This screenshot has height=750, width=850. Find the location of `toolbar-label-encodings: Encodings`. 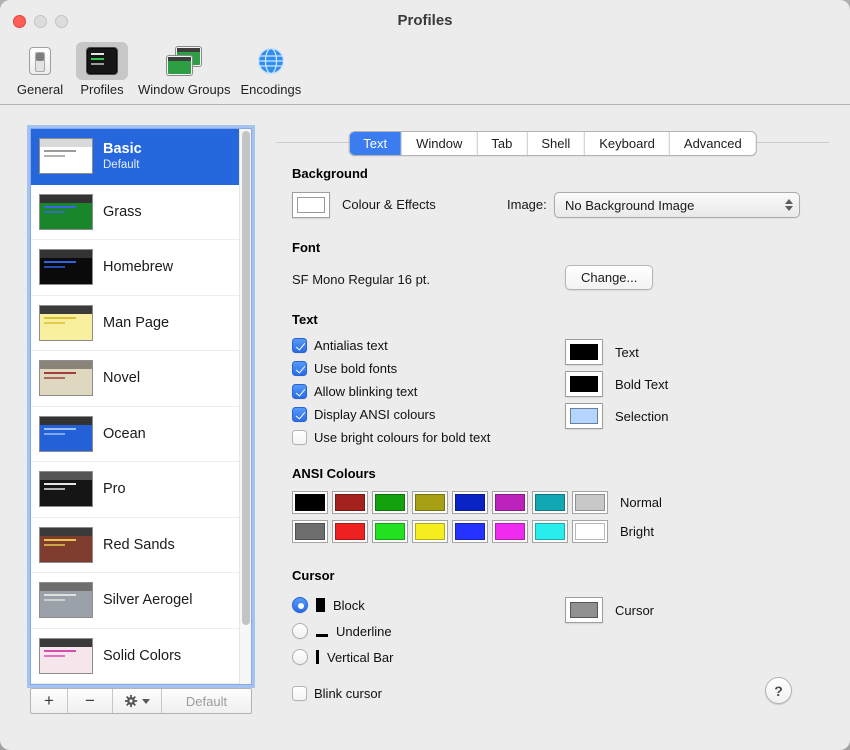

toolbar-label-encodings: Encodings is located at coordinates (271, 89).